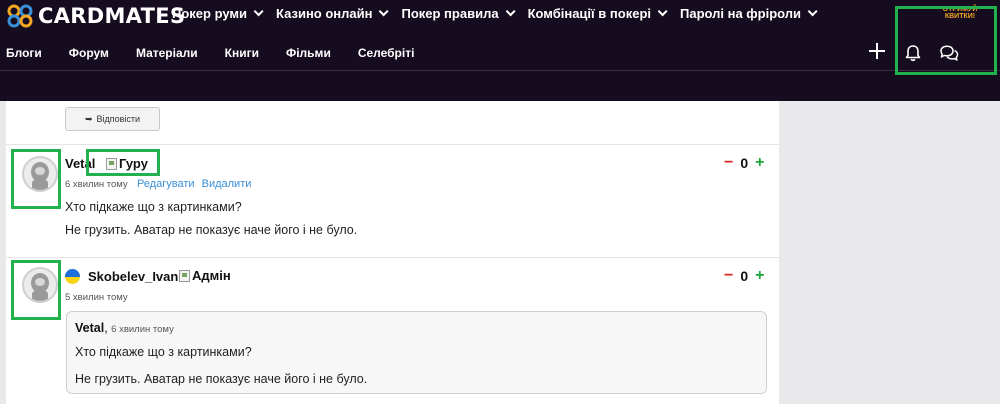 This screenshot has width=1000, height=404. What do you see at coordinates (72, 276) in the screenshot?
I see `ukraine-flag-icon` at bounding box center [72, 276].